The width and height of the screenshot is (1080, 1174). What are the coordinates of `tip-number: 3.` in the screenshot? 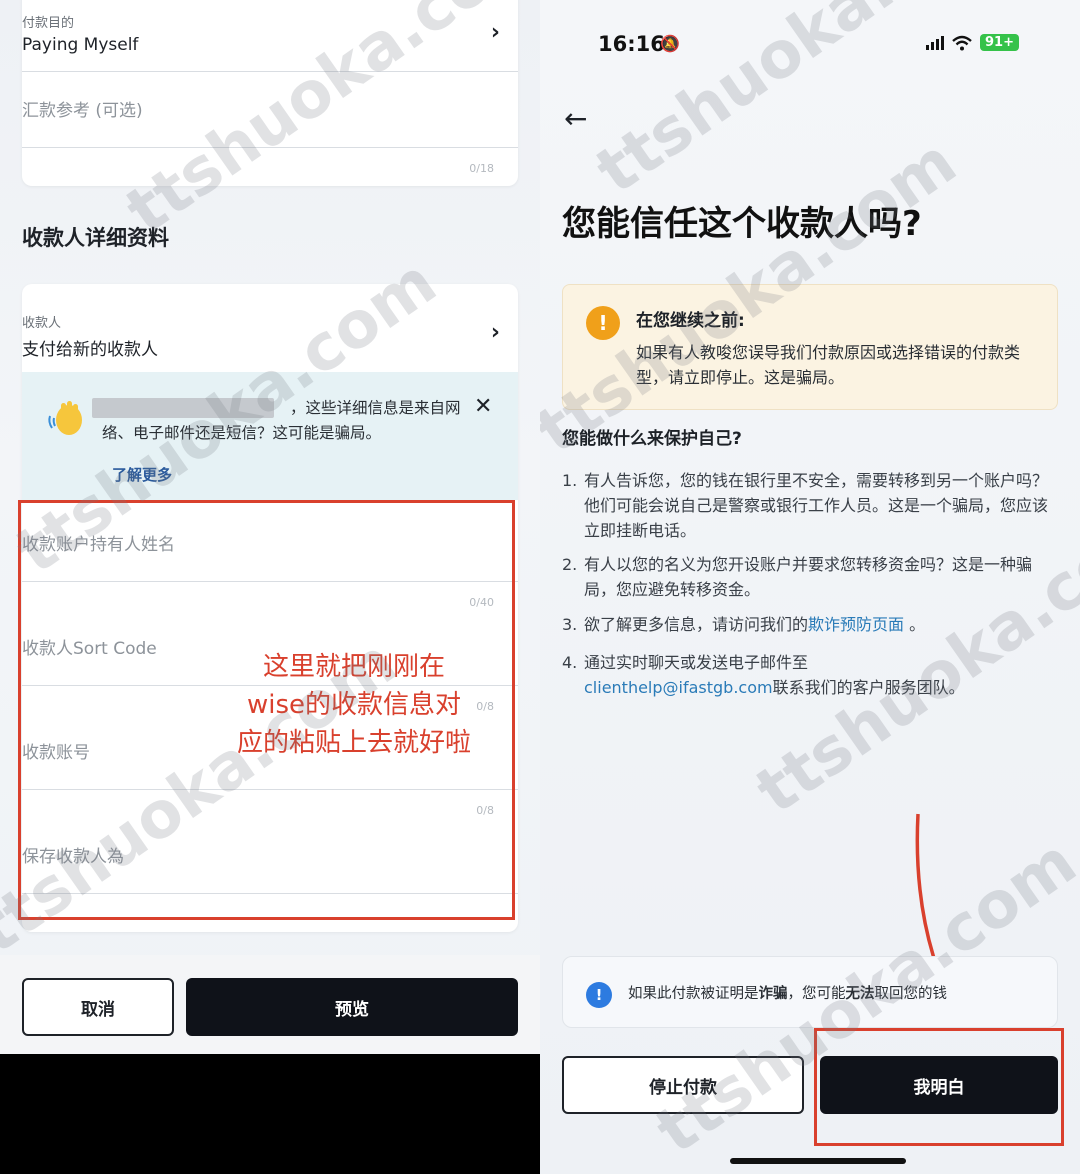 It's located at (570, 624).